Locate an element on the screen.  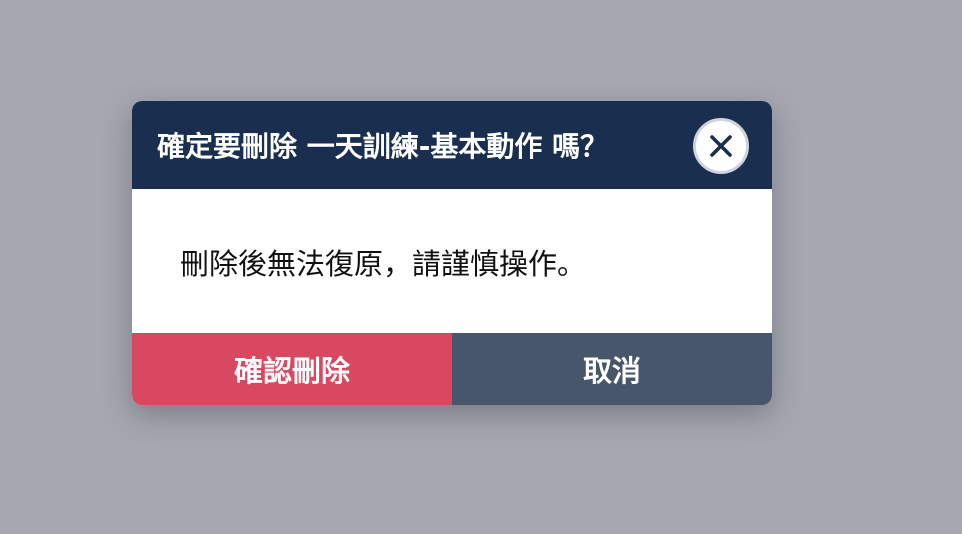
close-icon is located at coordinates (721, 146).